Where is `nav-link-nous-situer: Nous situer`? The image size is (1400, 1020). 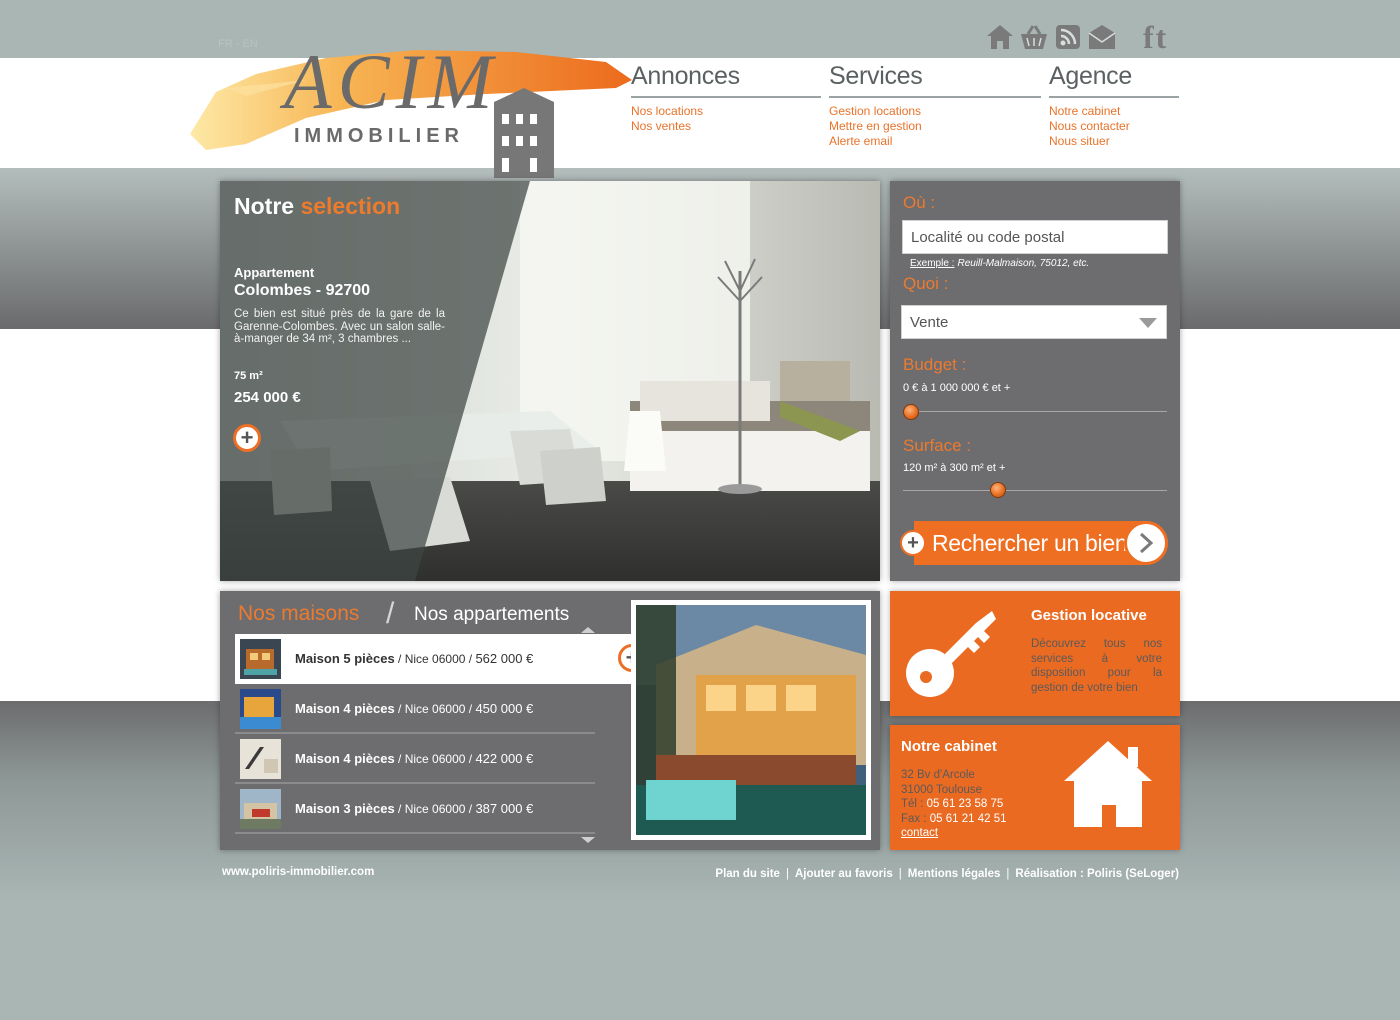
nav-link-nous-situer: Nous situer is located at coordinates (1114, 141).